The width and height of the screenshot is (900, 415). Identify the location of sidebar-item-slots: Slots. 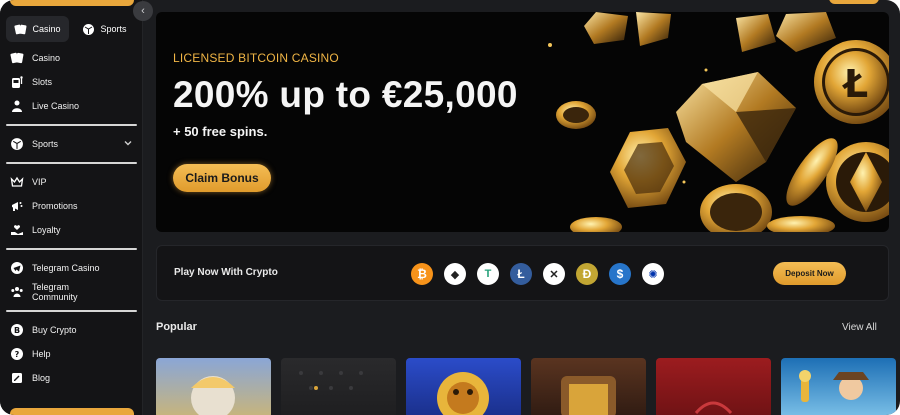
(71, 82).